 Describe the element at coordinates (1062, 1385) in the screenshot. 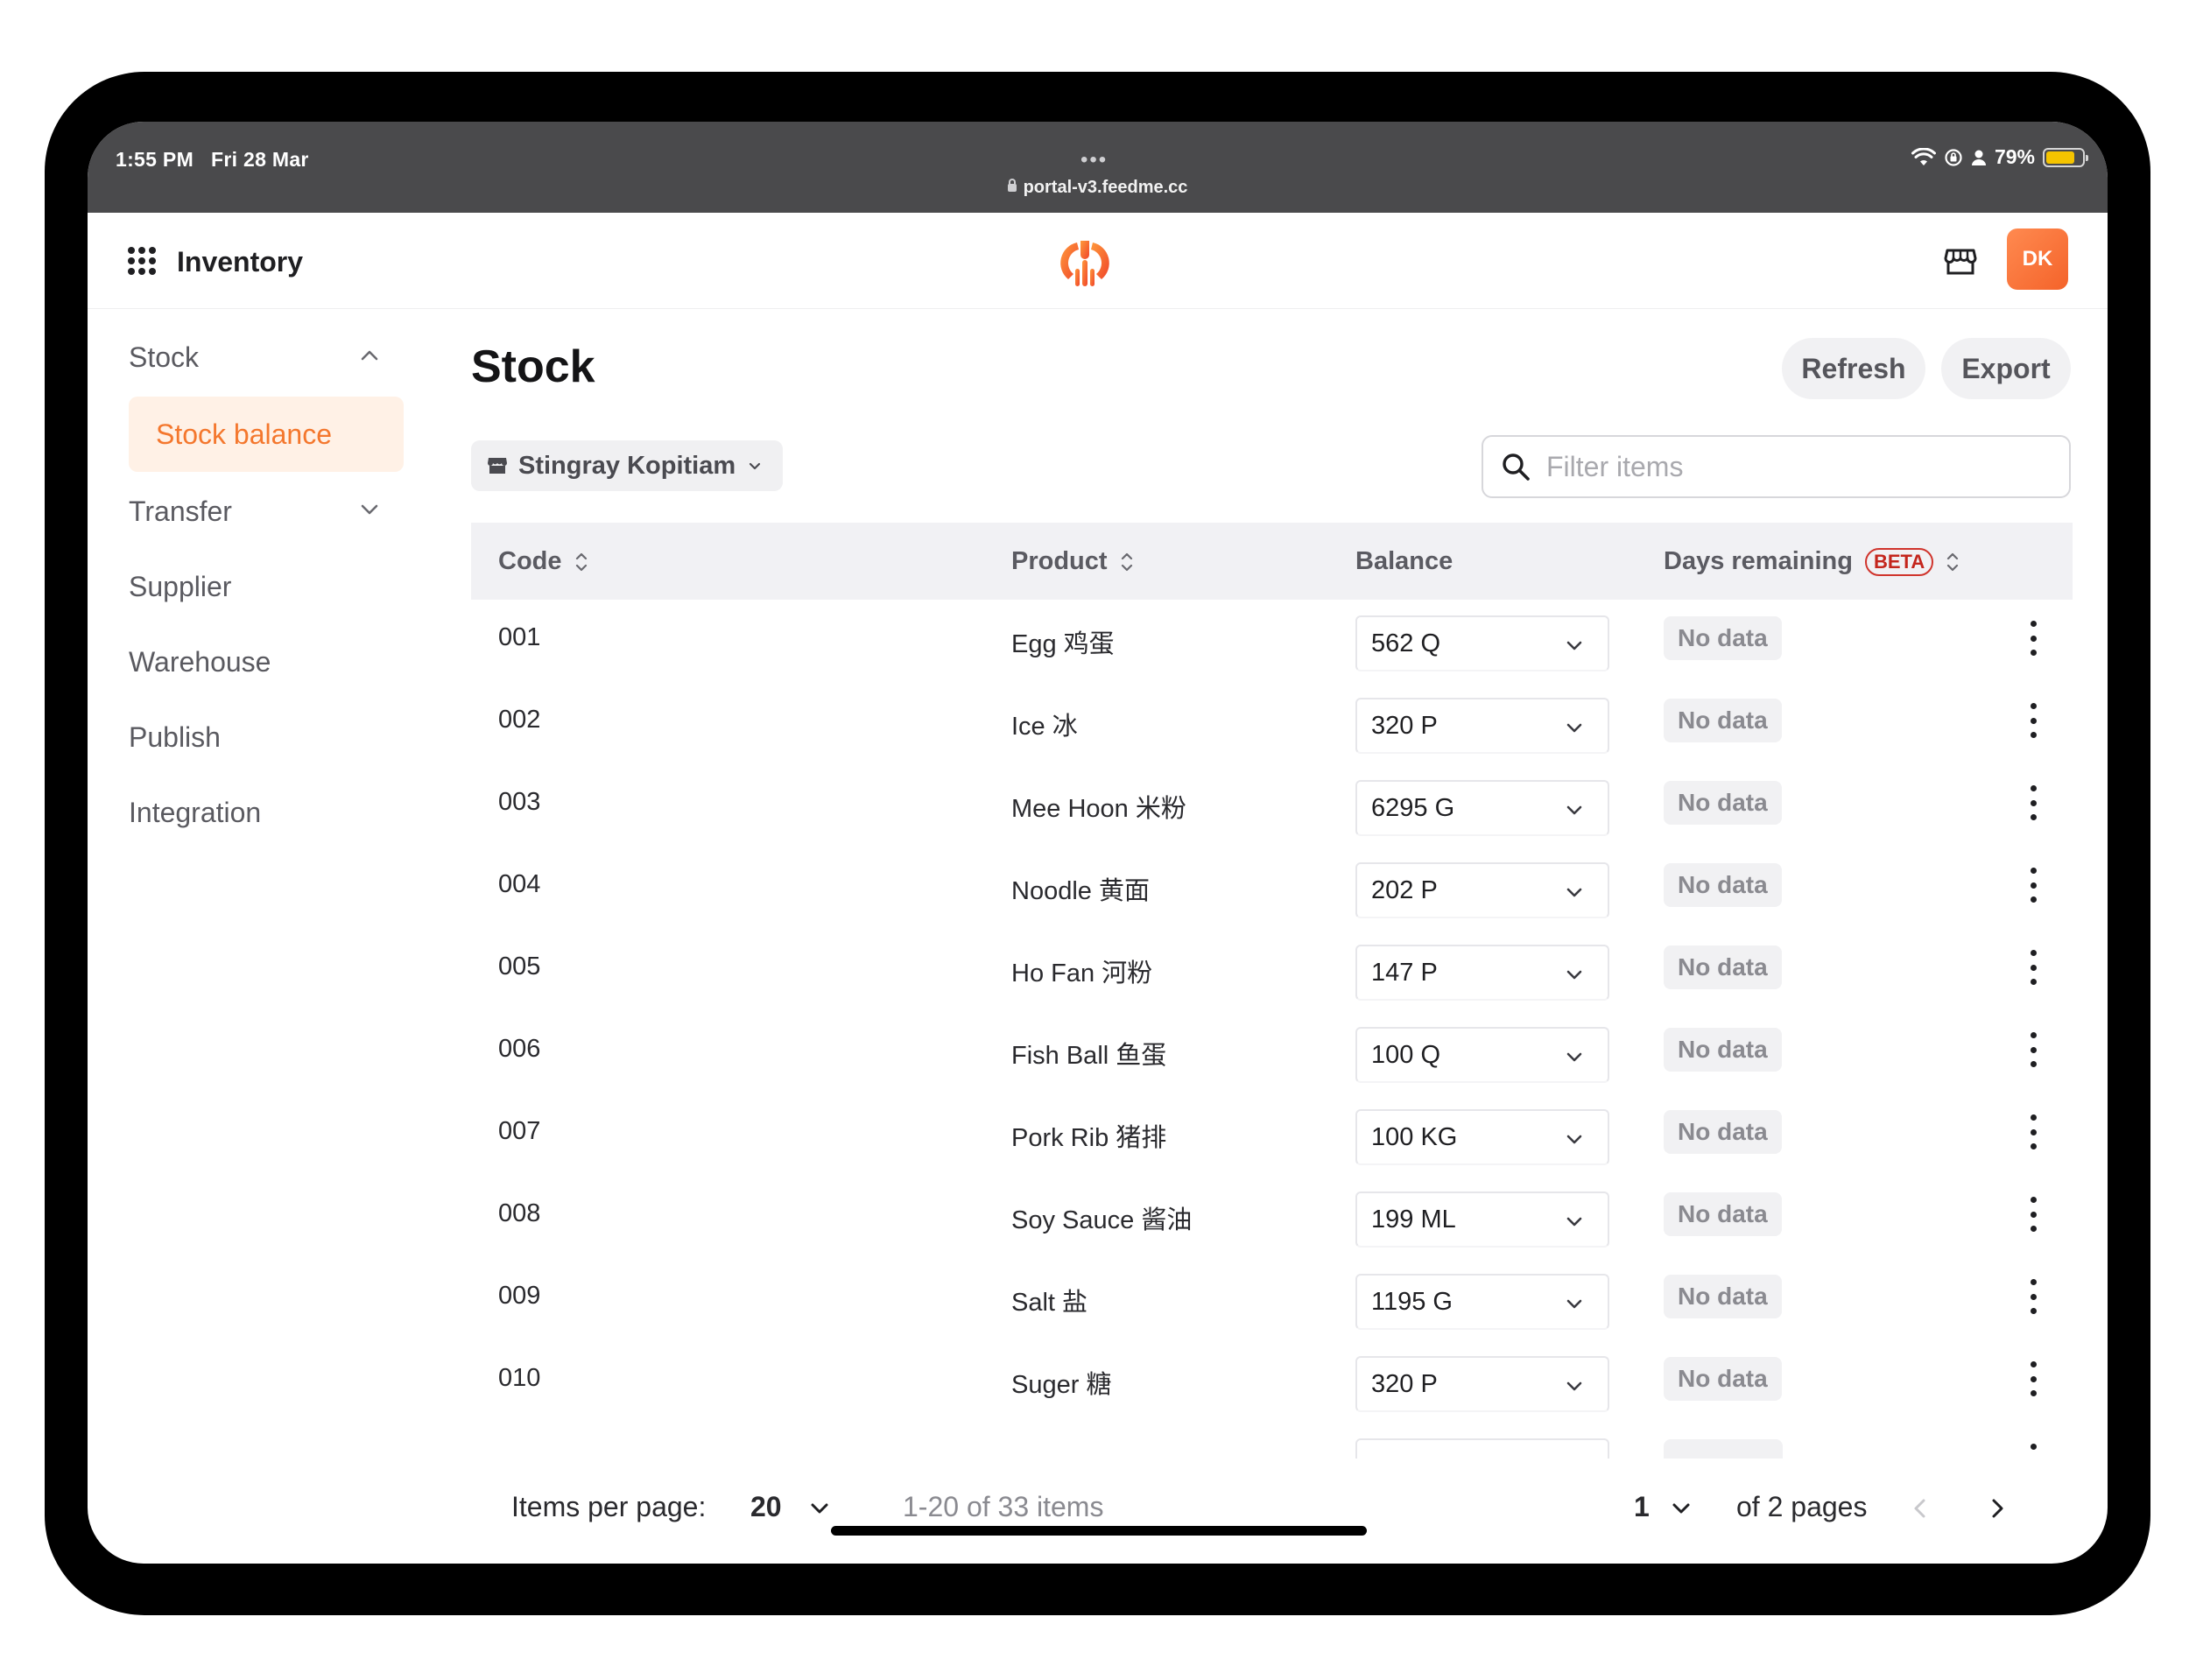

I see `cell-product: Suger 糖` at that location.